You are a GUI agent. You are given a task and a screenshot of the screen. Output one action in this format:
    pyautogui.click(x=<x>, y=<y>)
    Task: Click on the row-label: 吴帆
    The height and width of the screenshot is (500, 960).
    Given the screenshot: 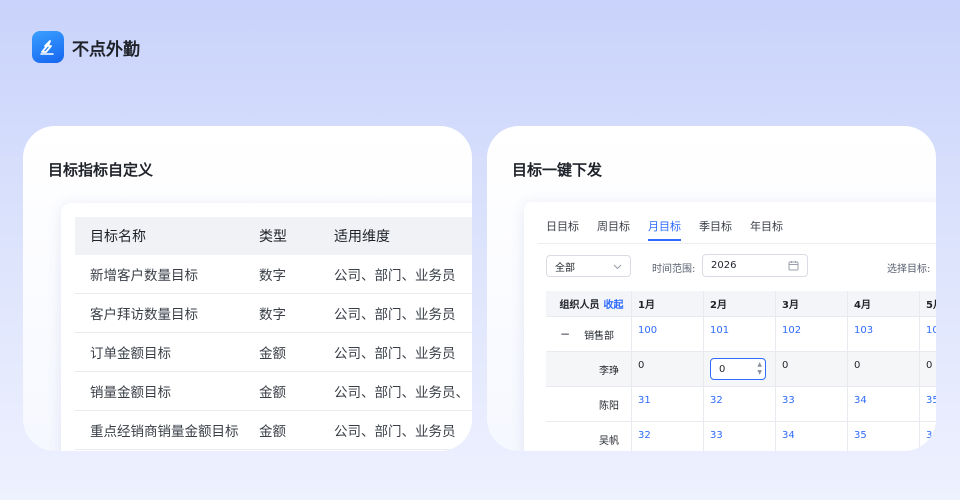 What is the action you would take?
    pyautogui.click(x=589, y=436)
    